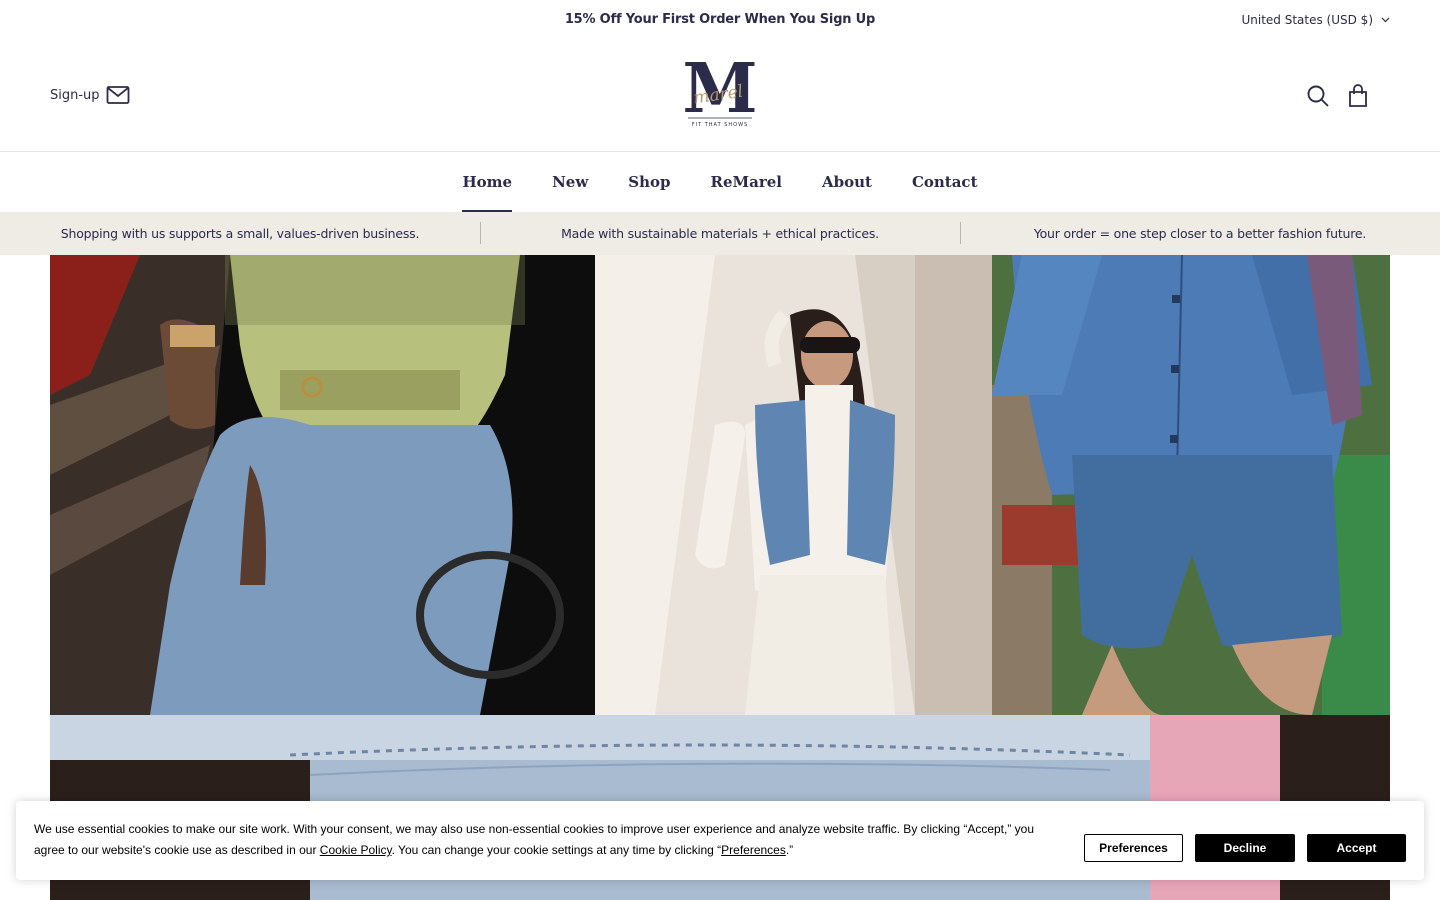 The image size is (1440, 900). Describe the element at coordinates (1191, 485) in the screenshot. I see `photo-denim-shirt-shorts` at that location.